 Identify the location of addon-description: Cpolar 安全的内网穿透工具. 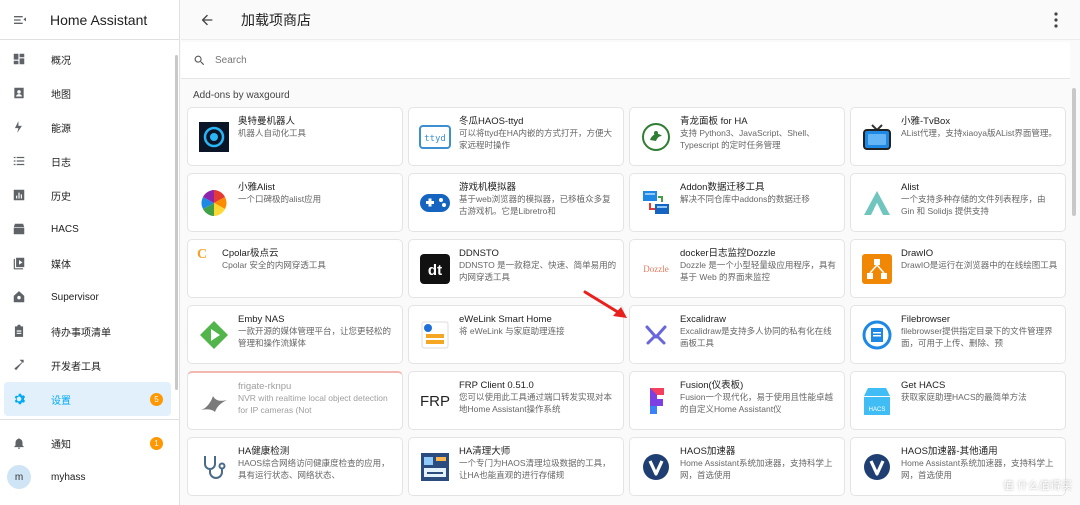
(274, 265).